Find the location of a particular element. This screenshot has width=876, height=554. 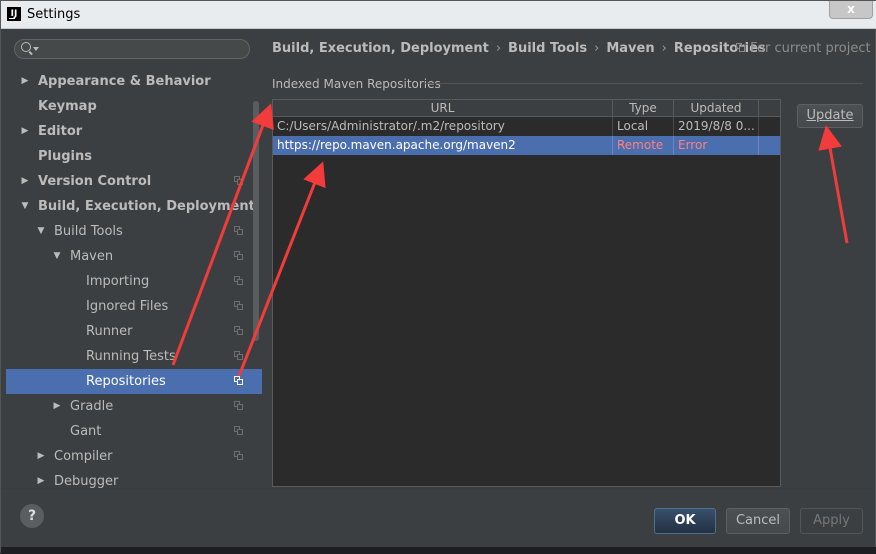

tree-item-label: Build, Execution, Deployment is located at coordinates (146, 206).